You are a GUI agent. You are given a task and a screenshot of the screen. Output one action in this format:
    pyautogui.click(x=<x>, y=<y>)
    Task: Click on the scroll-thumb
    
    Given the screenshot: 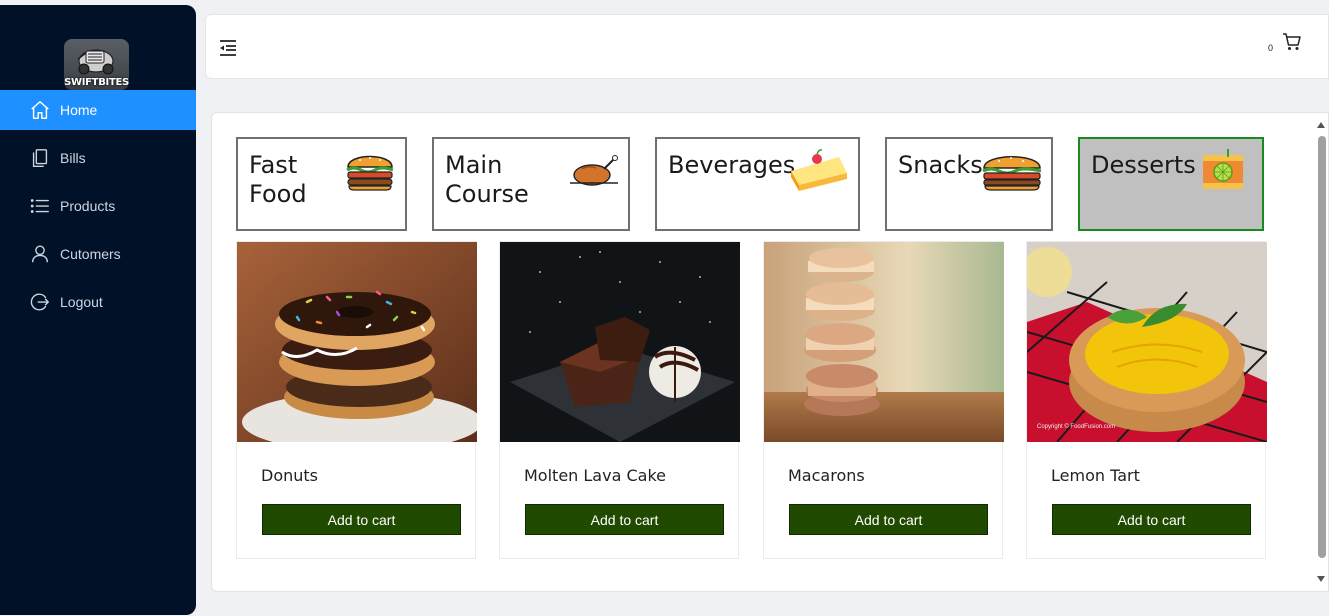 What is the action you would take?
    pyautogui.click(x=1322, y=347)
    